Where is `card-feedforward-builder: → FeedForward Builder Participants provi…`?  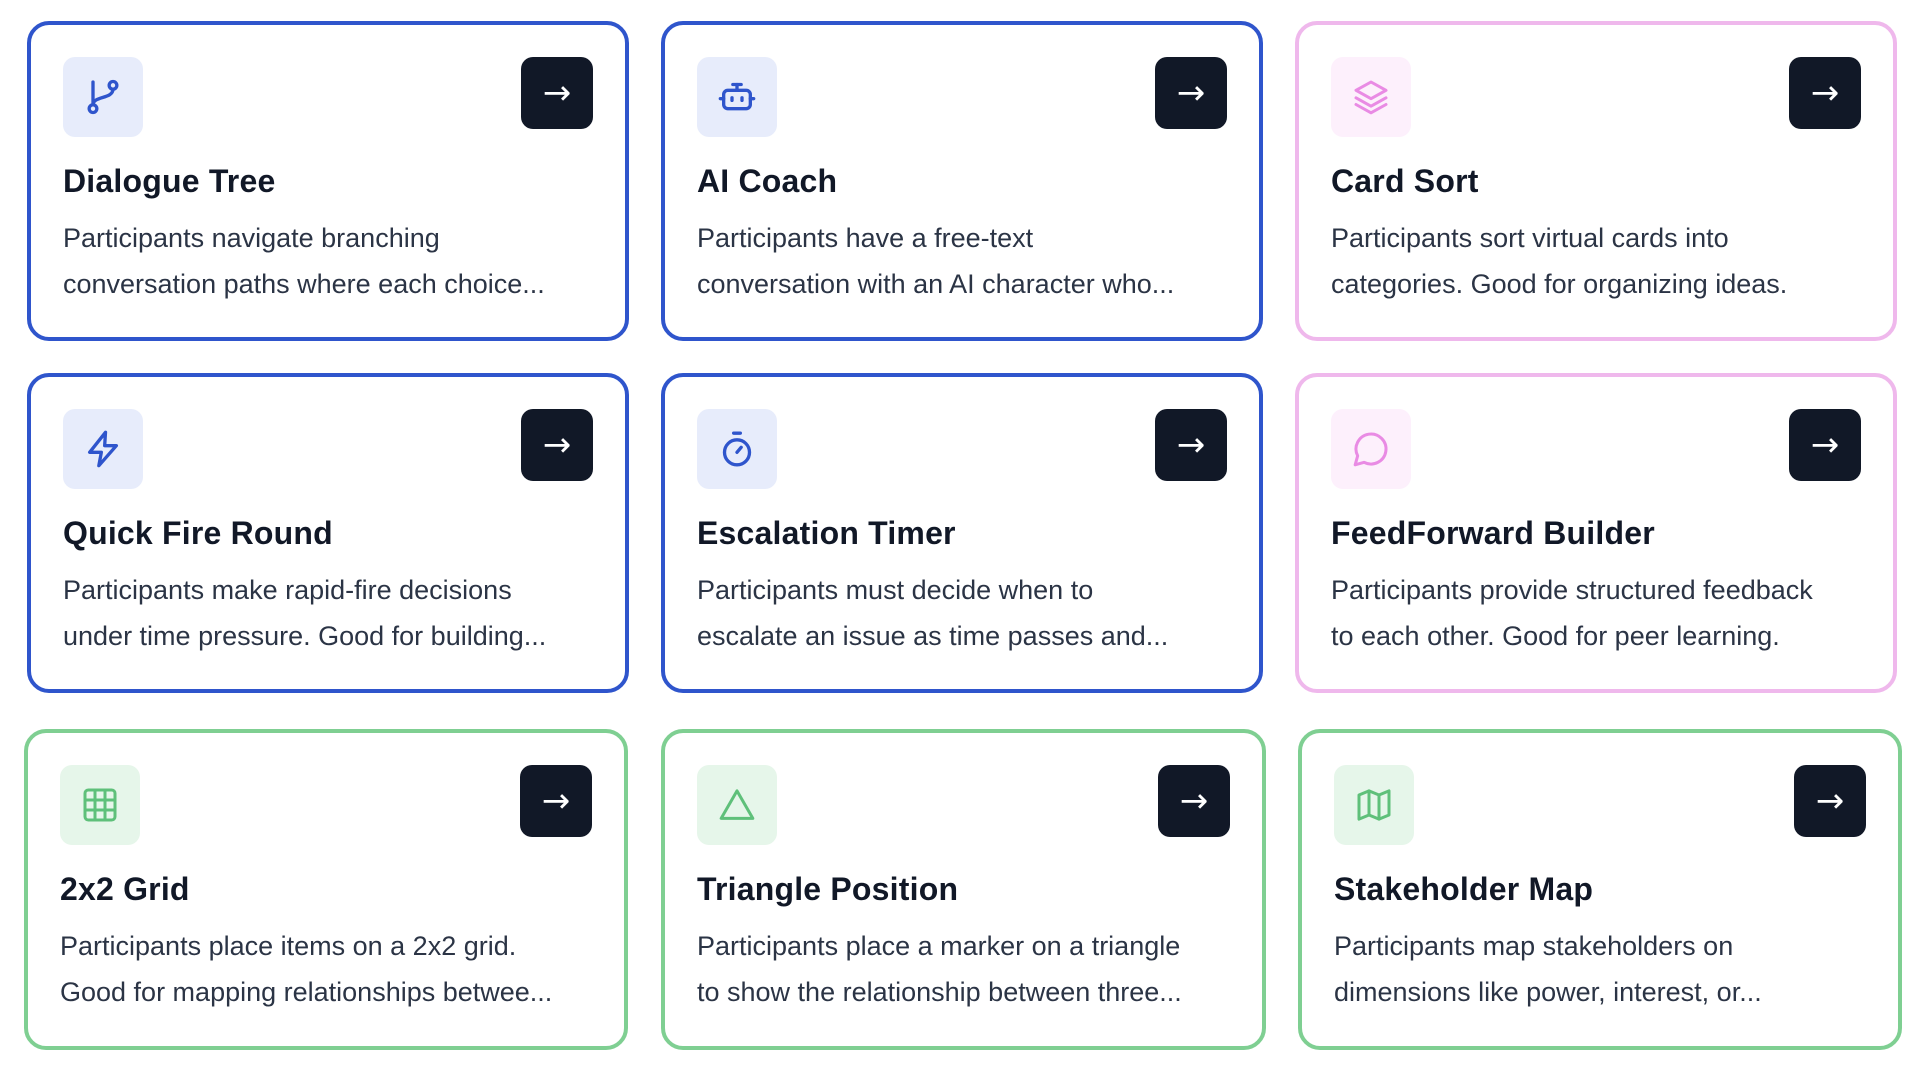 card-feedforward-builder: → FeedForward Builder Participants provi… is located at coordinates (1596, 533).